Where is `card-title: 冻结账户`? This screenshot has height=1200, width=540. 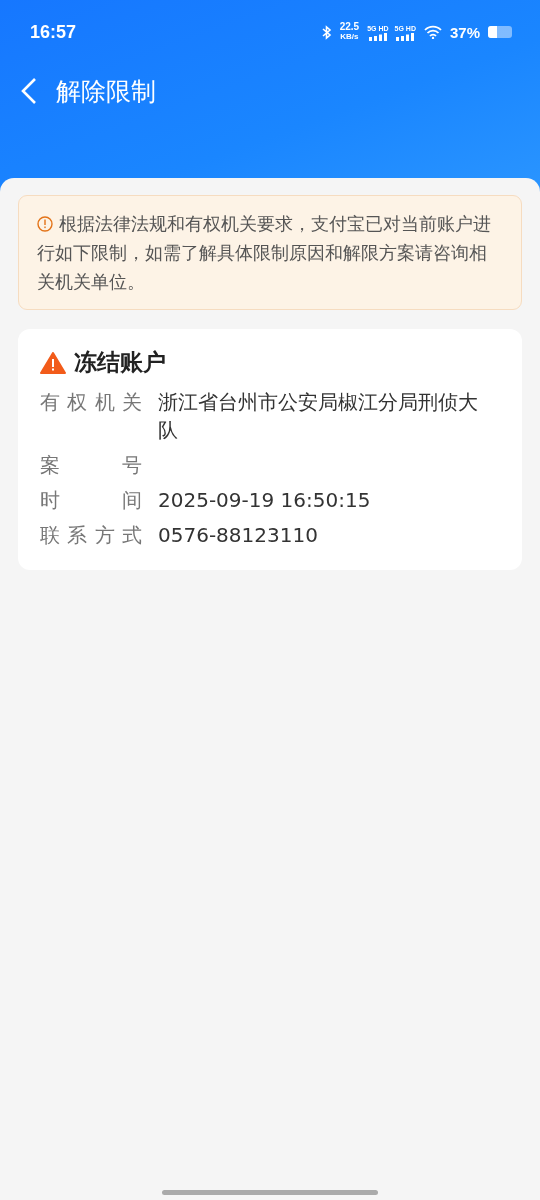 card-title: 冻结账户 is located at coordinates (120, 362).